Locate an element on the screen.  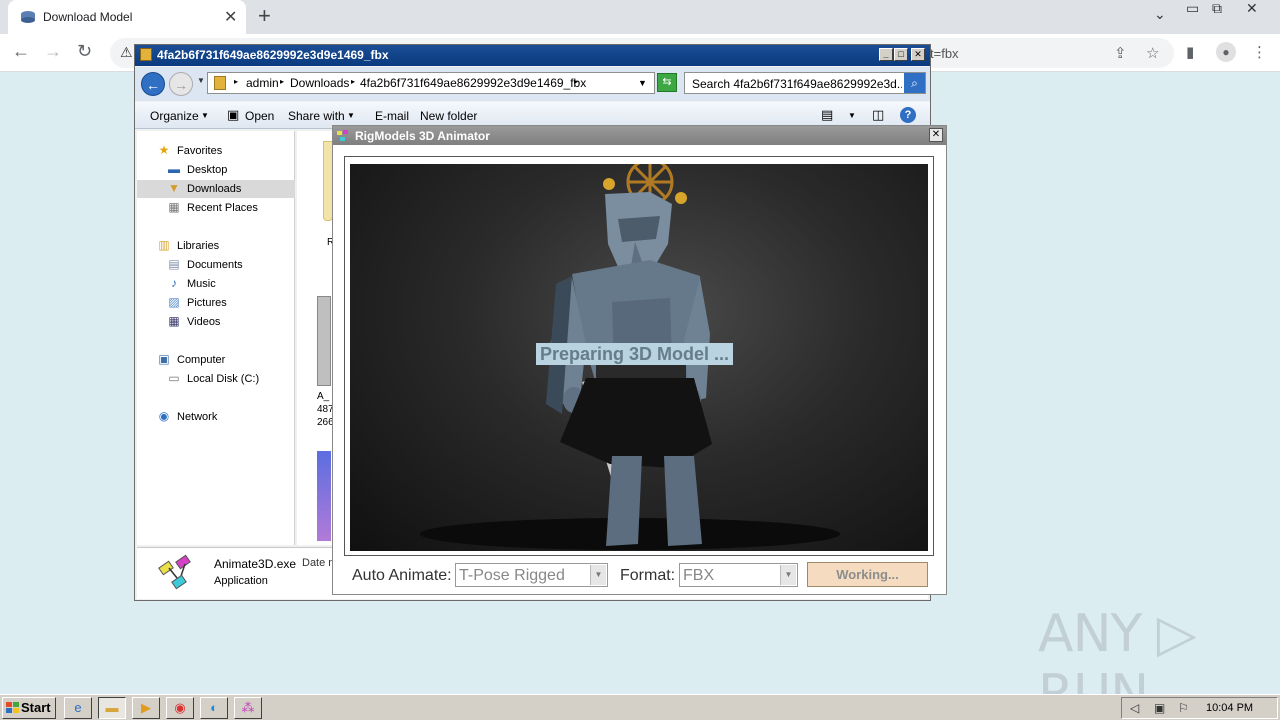
format-select: FBX ▼ is located at coordinates (738, 575).